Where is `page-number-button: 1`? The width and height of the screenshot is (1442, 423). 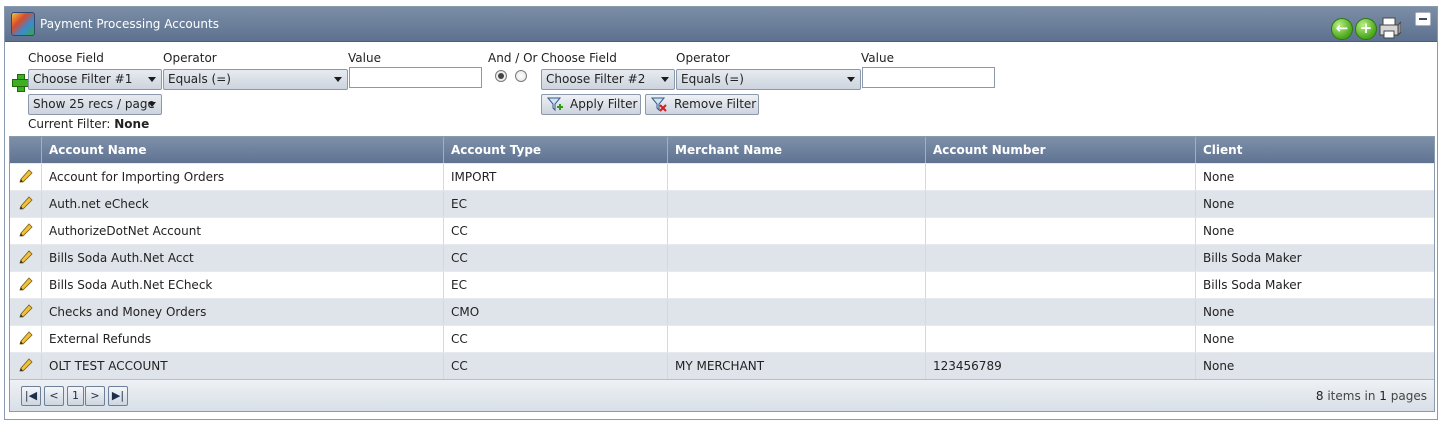 page-number-button: 1 is located at coordinates (75, 396).